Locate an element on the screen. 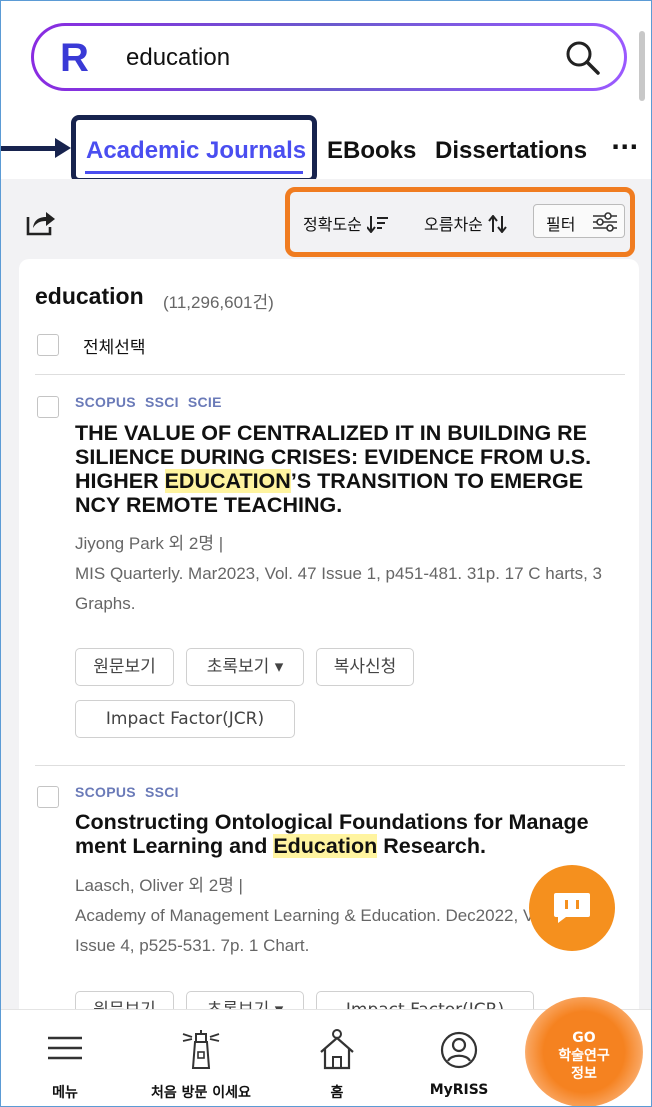  view-fulltext-button: 원문보기 is located at coordinates (124, 667).